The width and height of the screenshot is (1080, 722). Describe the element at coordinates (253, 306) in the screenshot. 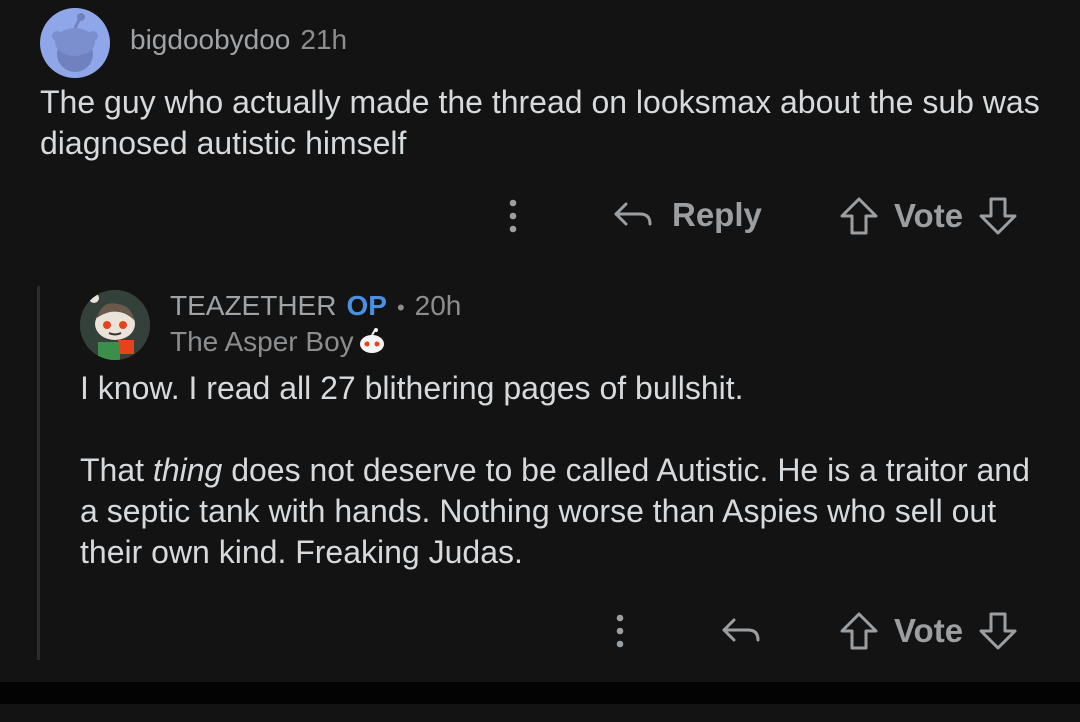

I see `comment-username: TEAZETHER` at that location.